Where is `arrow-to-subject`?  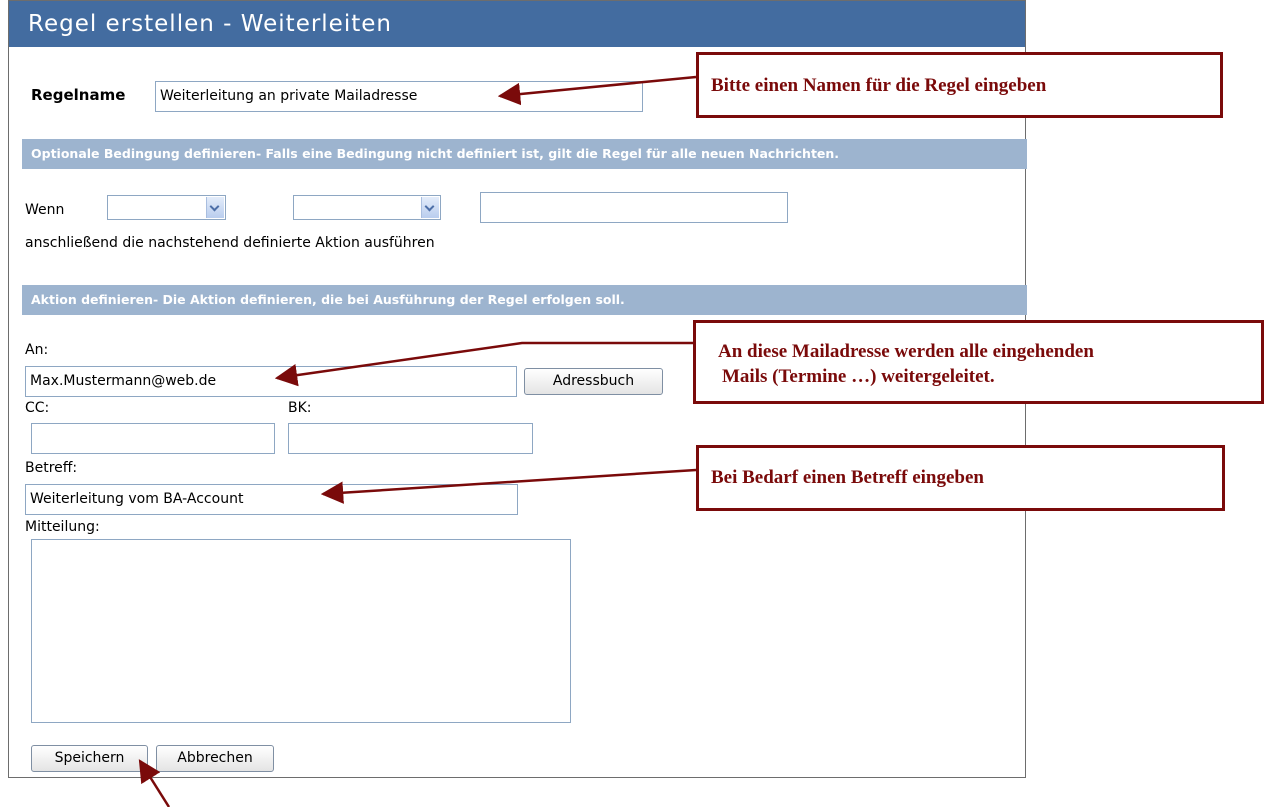
arrow-to-subject is located at coordinates (508, 486).